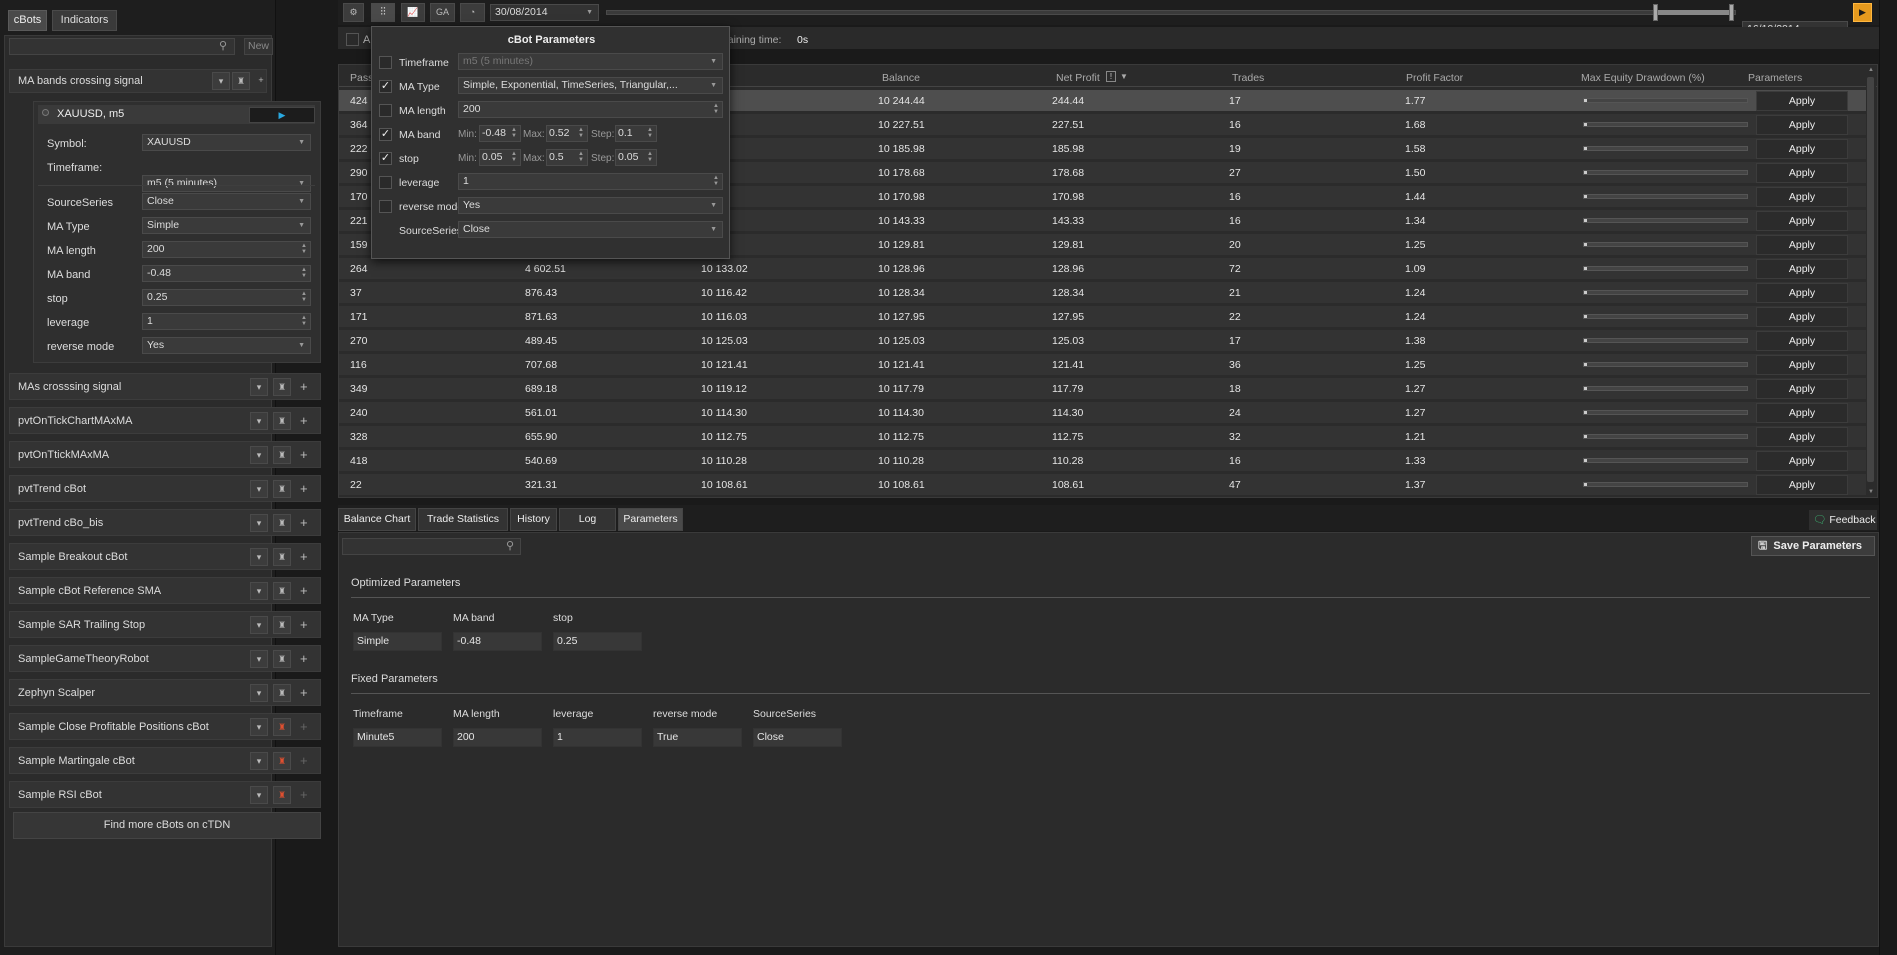  I want to click on param-optimize-checkbox: ✓, so click(385, 86).